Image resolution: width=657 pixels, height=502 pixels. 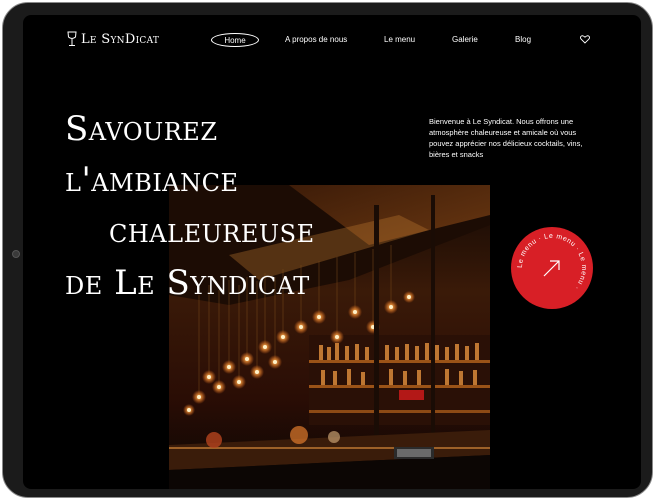 I want to click on hero-headline-line-4: de Le Syndicat, so click(x=187, y=283).